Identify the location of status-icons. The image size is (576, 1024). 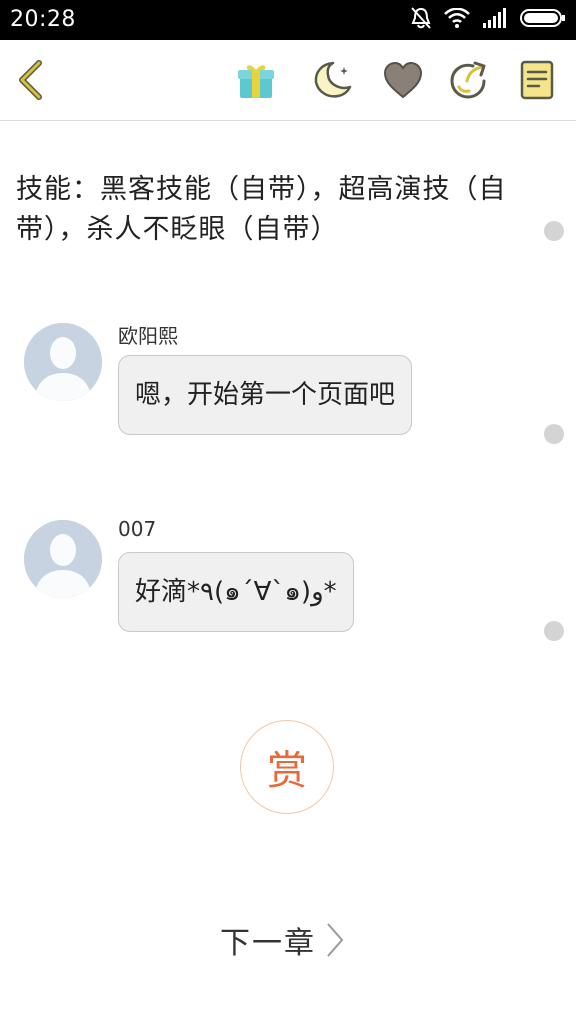
(488, 20).